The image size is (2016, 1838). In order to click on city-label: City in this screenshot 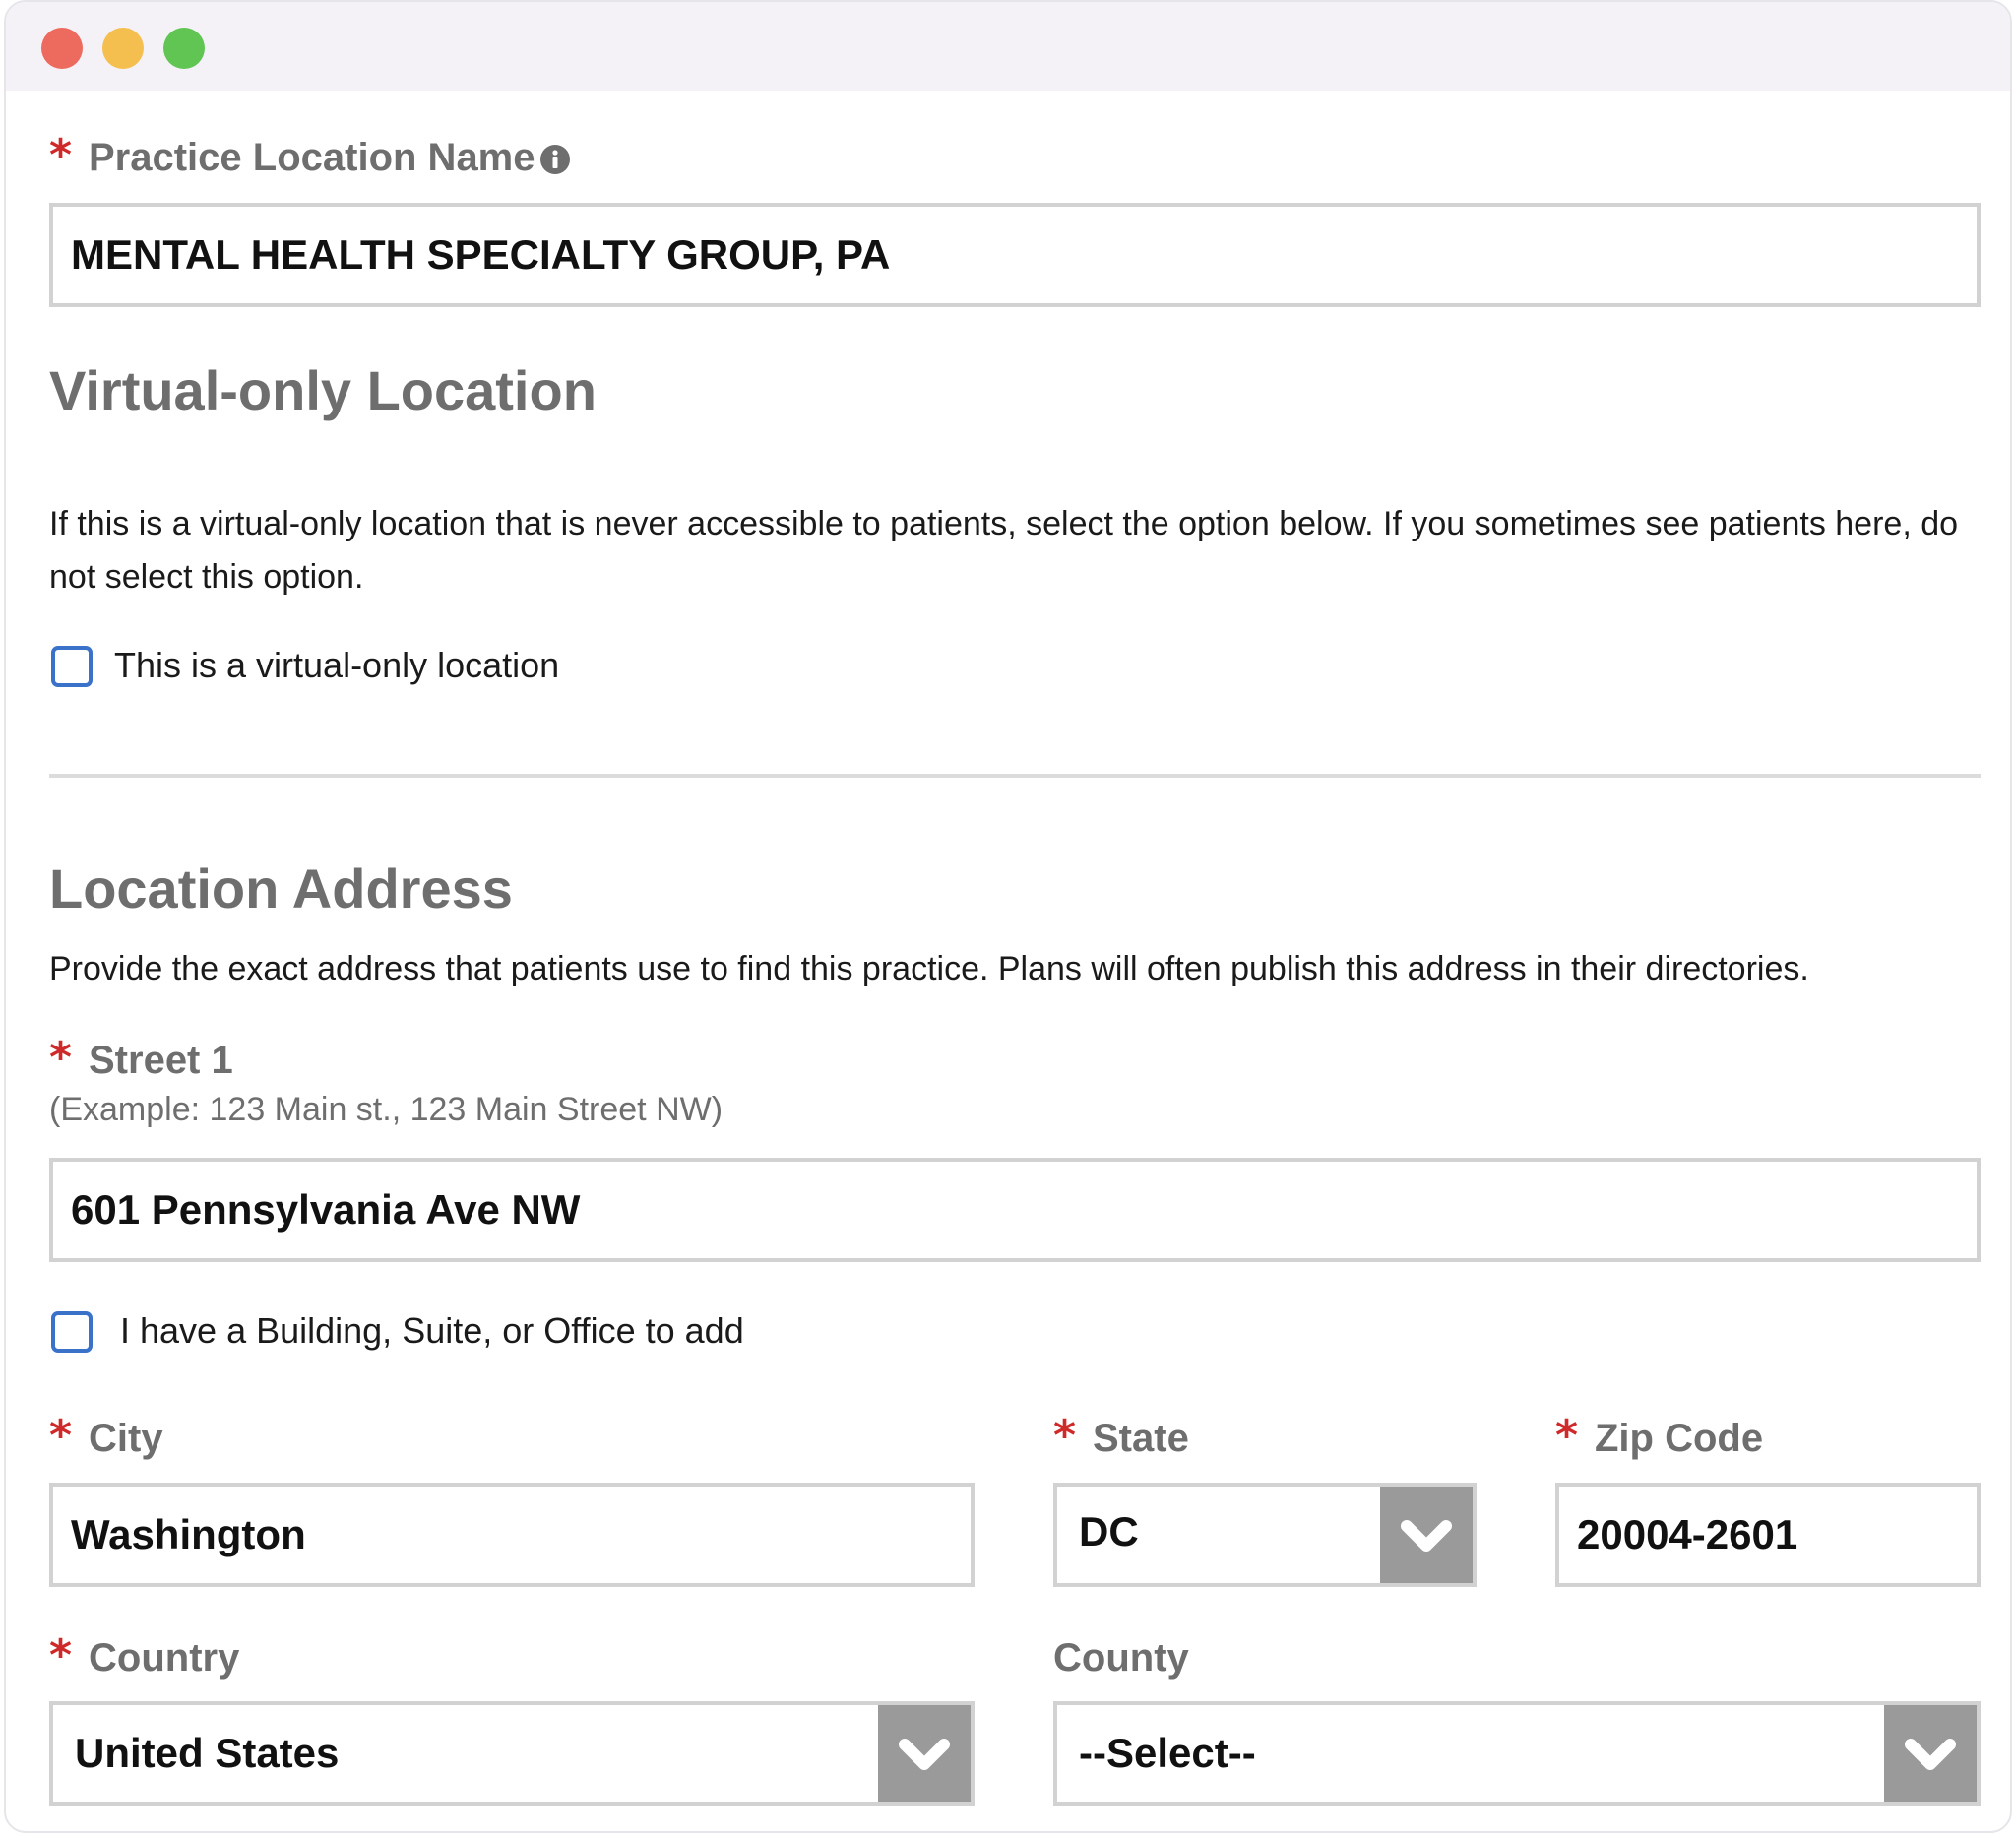, I will do `click(126, 1439)`.